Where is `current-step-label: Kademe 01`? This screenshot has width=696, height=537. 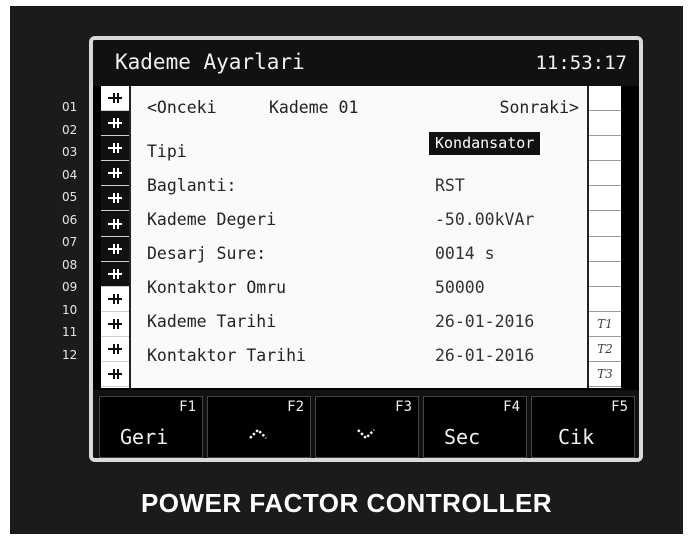
current-step-label: Kademe 01 is located at coordinates (314, 107).